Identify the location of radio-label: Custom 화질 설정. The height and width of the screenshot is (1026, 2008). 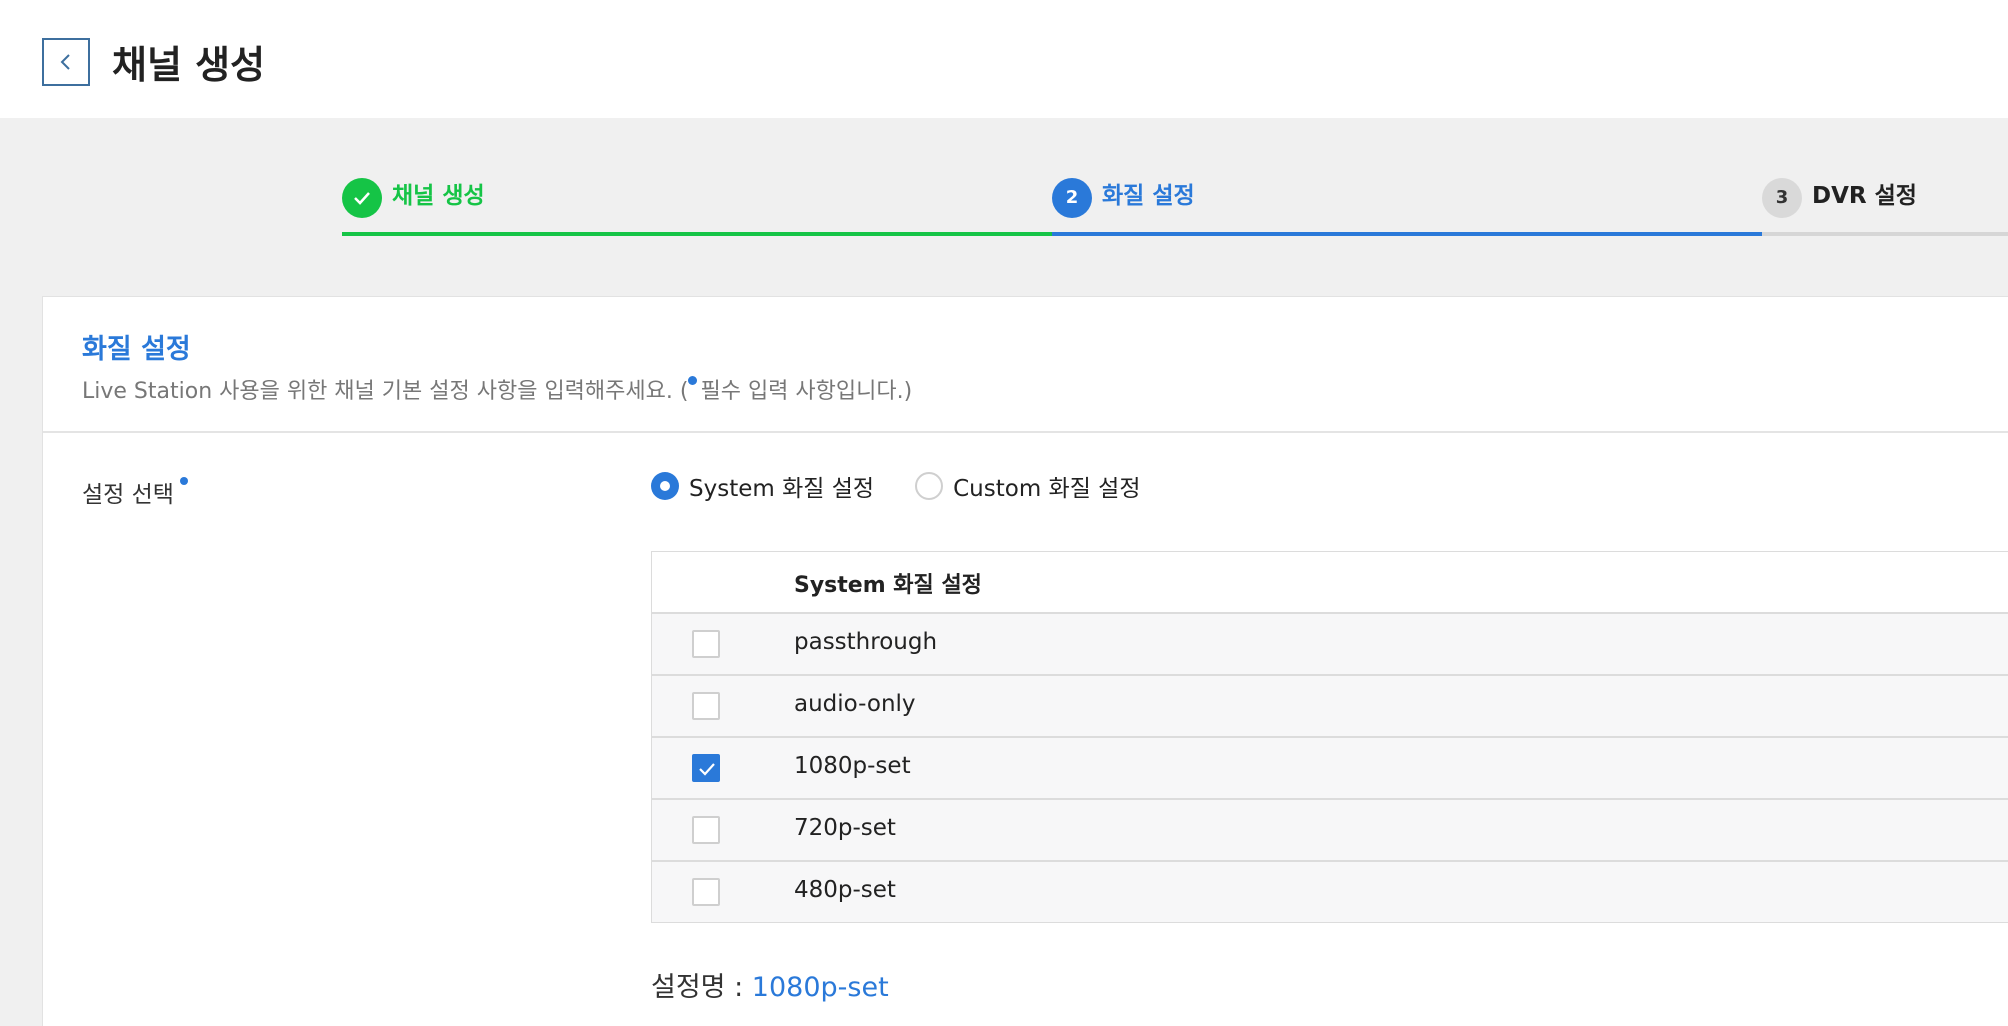
(1047, 489).